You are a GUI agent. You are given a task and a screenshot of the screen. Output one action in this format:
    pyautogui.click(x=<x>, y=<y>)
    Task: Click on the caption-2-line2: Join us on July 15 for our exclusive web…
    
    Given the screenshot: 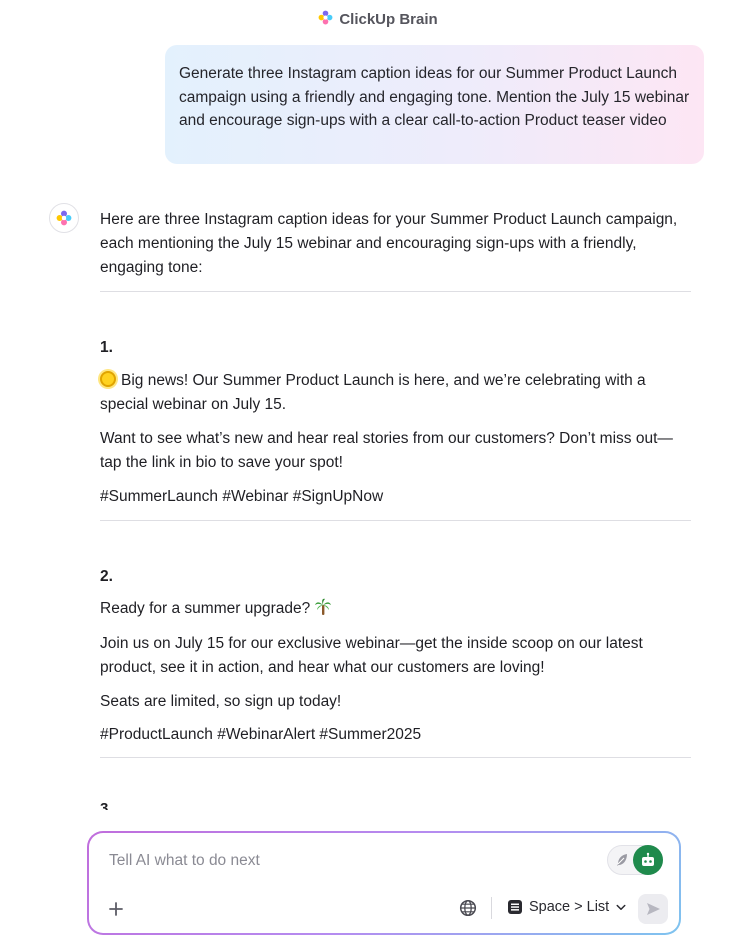 What is the action you would take?
    pyautogui.click(x=371, y=655)
    